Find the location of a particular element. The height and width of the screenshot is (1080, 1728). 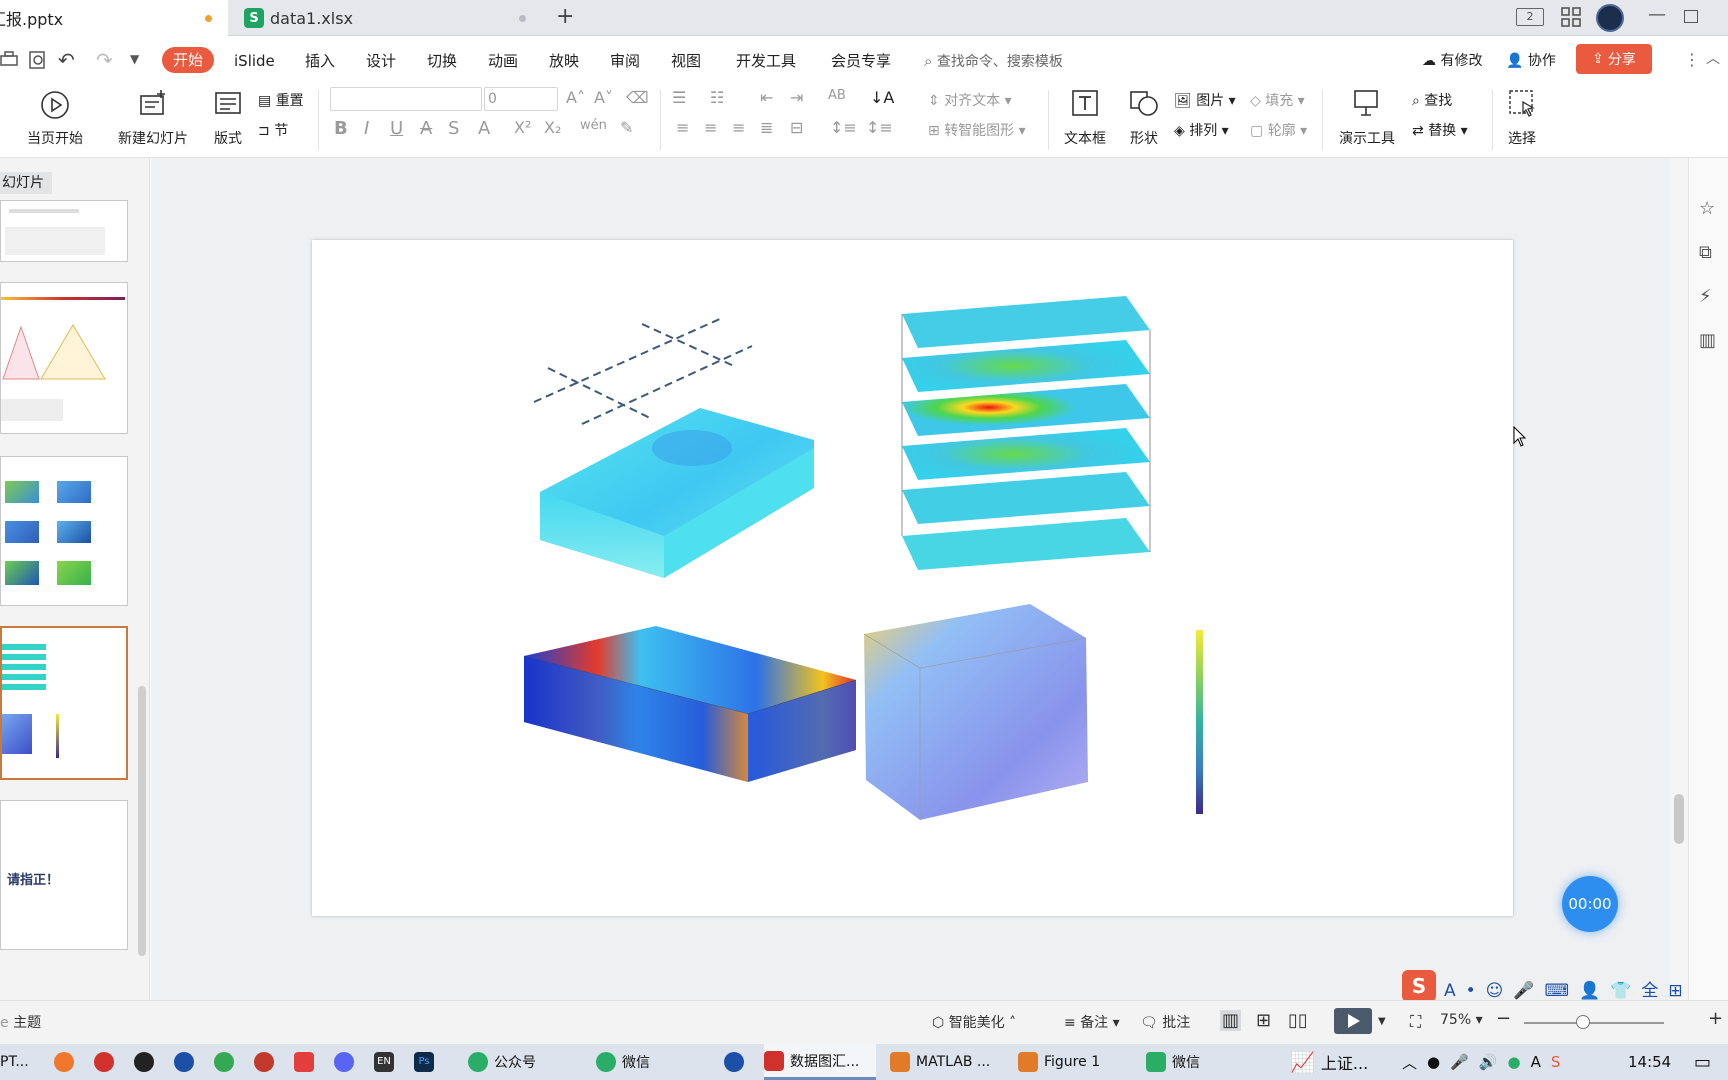

taskbar-item-official-account: 公众号 is located at coordinates (502, 1062).